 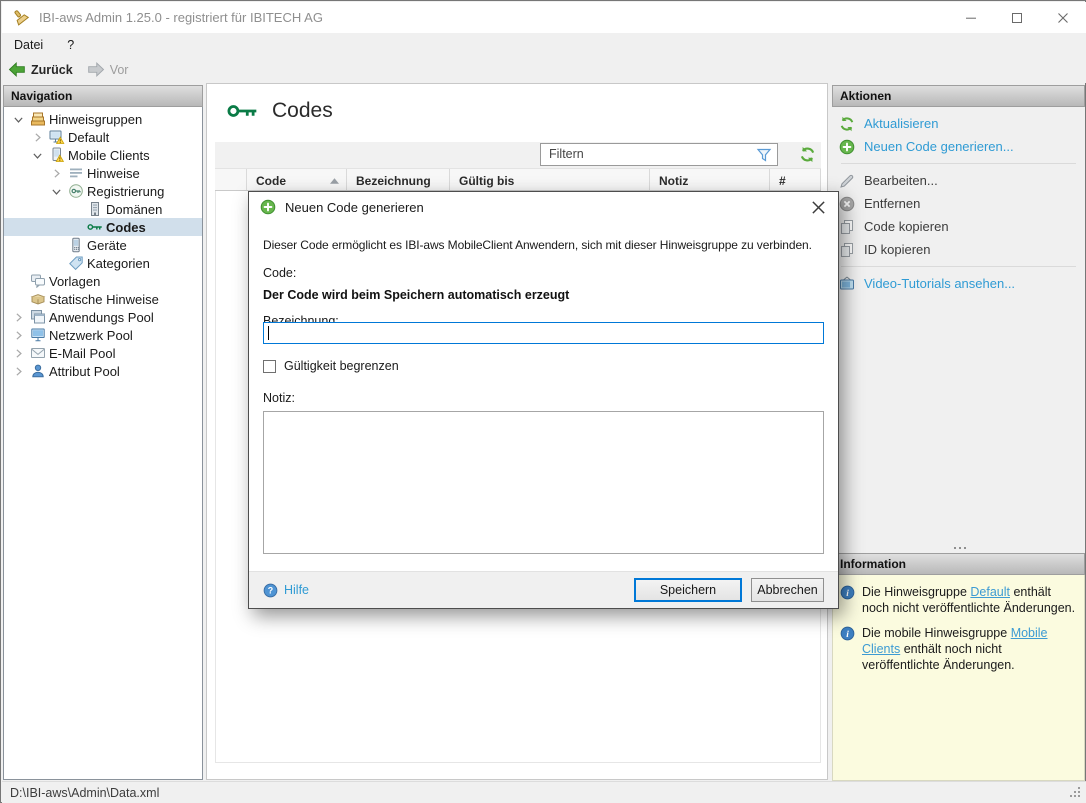 I want to click on menu-datei: Datei, so click(x=28, y=45).